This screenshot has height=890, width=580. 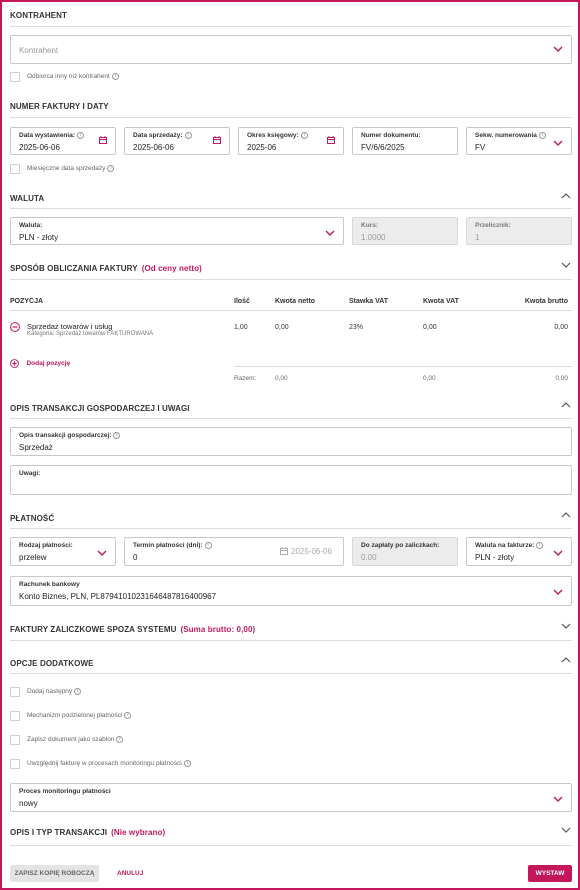 I want to click on converter-label: Przelicznik:, so click(x=493, y=225).